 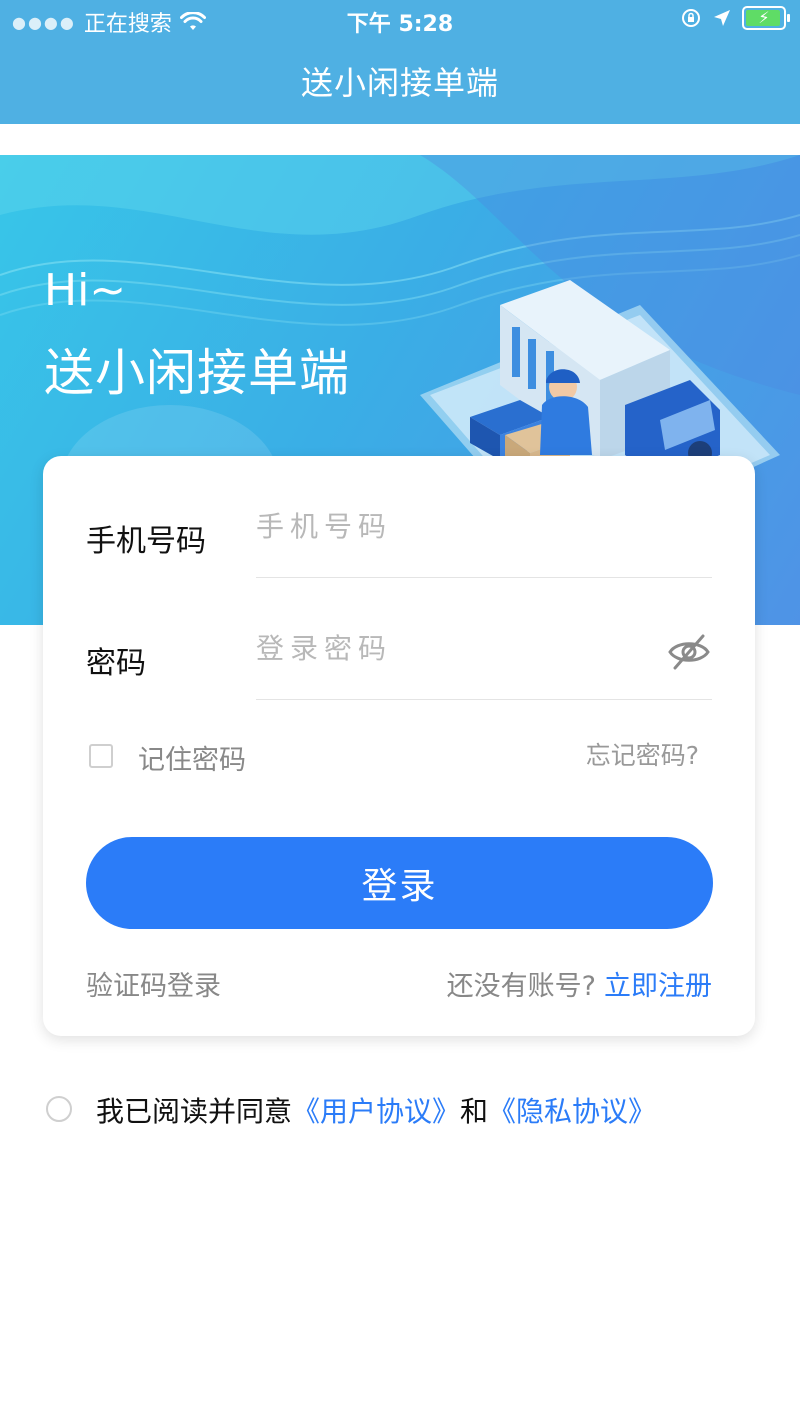 What do you see at coordinates (116, 663) in the screenshot?
I see `password-label: 密码` at bounding box center [116, 663].